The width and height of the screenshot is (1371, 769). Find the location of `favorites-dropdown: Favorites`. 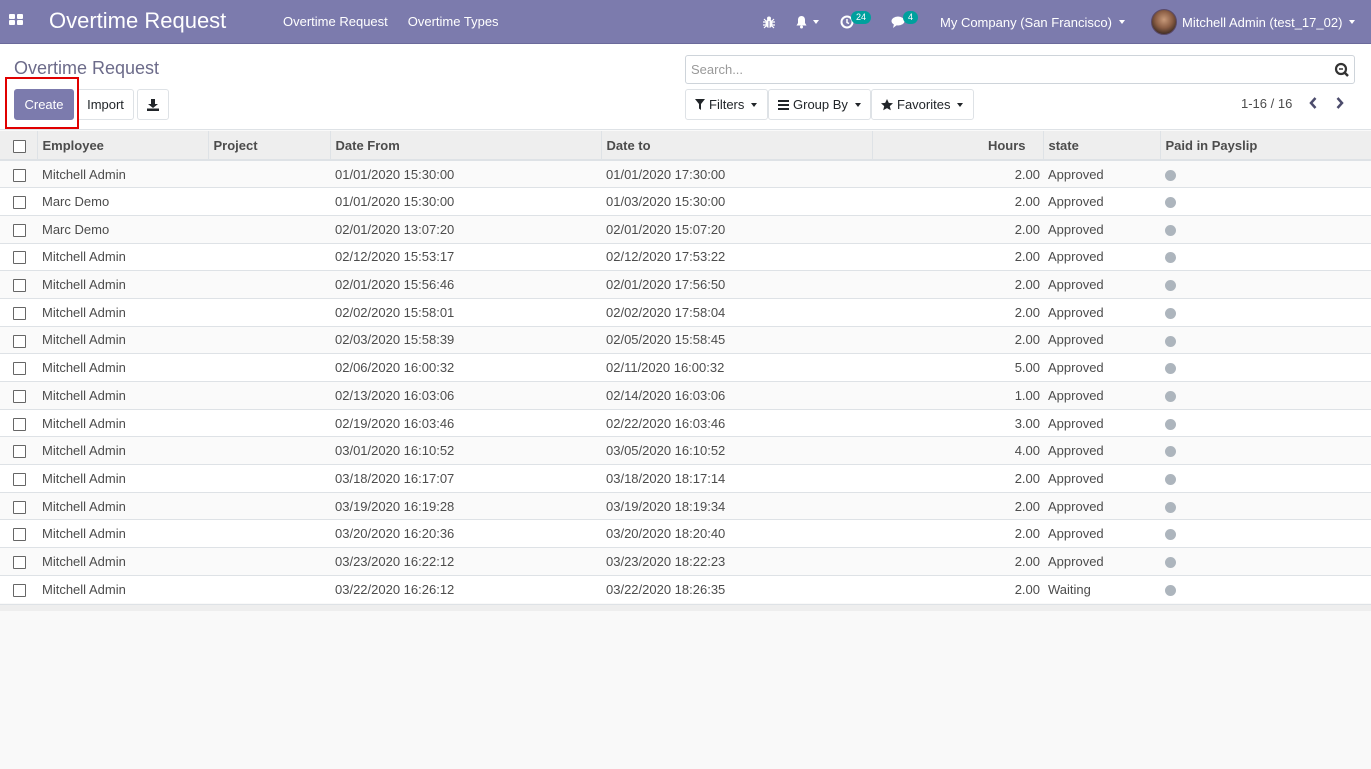

favorites-dropdown: Favorites is located at coordinates (922, 104).